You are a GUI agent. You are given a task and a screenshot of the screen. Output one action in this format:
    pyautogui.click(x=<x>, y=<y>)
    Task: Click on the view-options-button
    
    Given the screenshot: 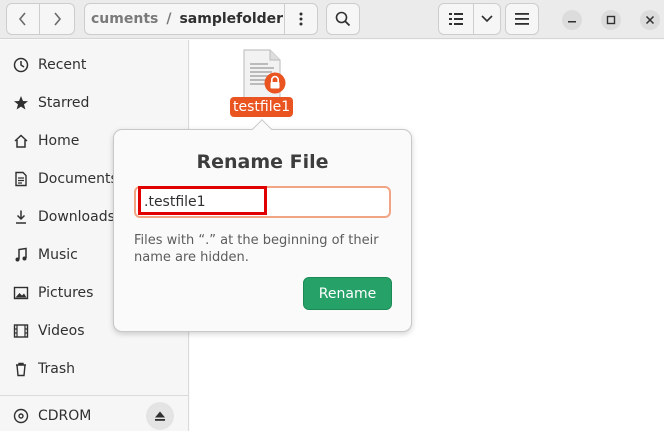 What is the action you would take?
    pyautogui.click(x=487, y=19)
    